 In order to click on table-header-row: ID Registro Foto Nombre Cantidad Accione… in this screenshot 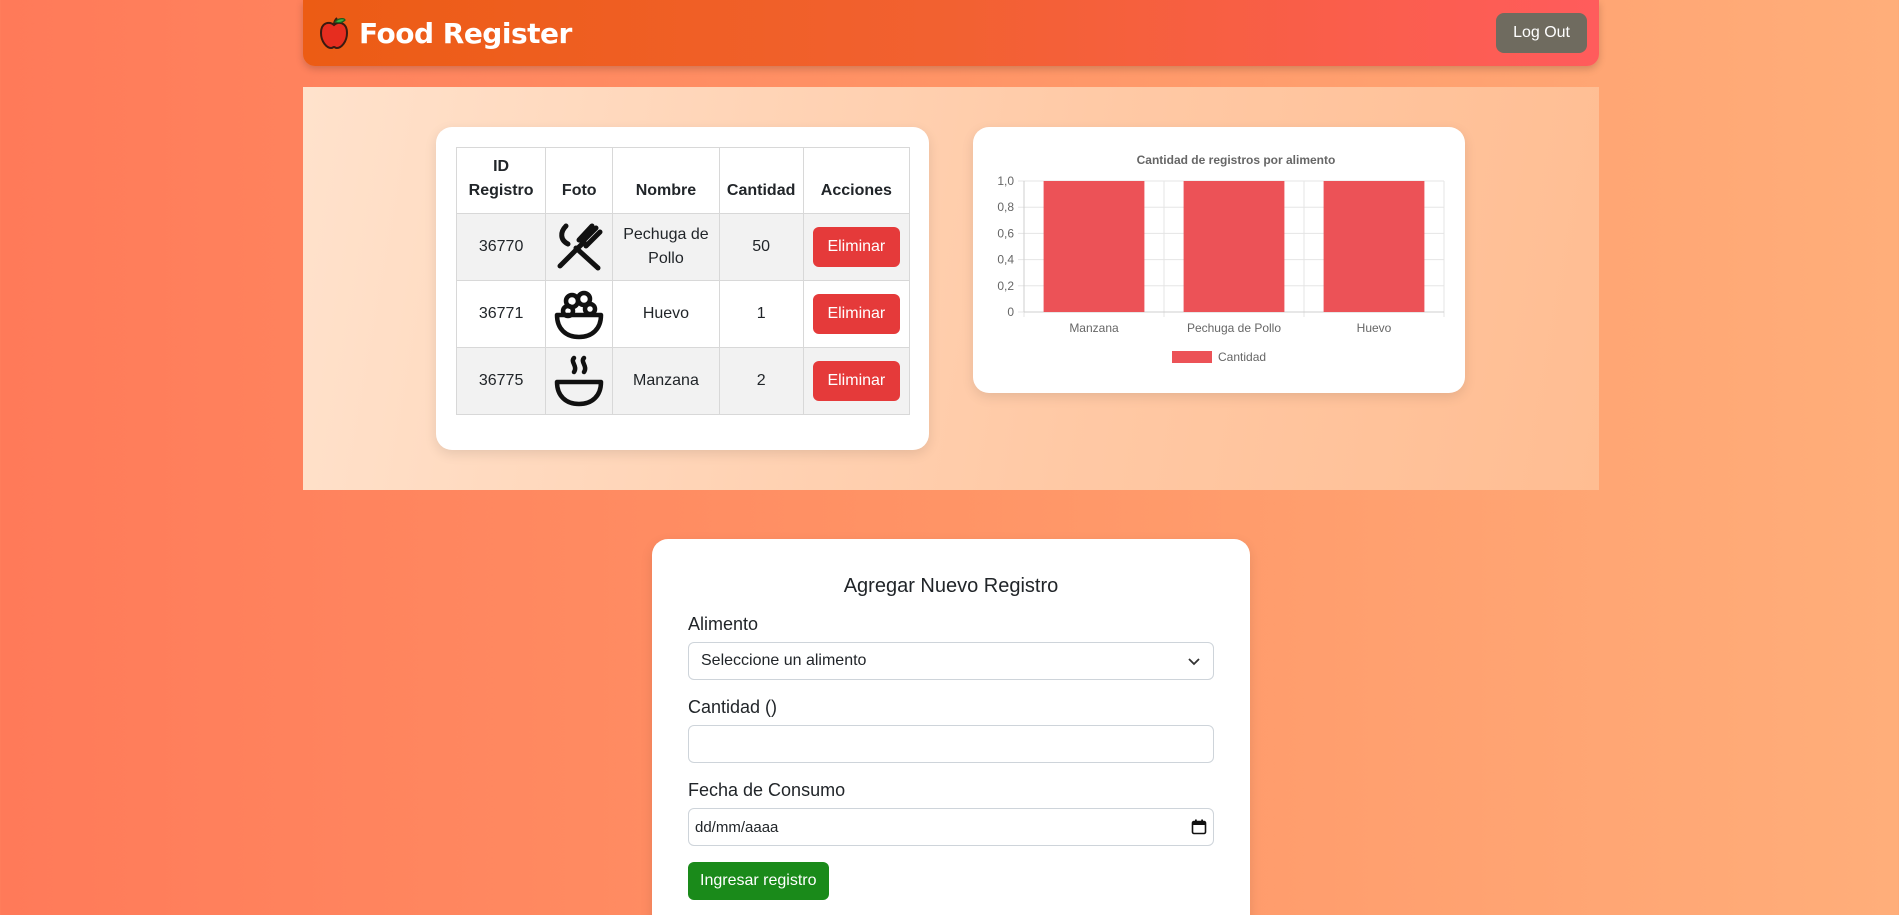, I will do `click(683, 180)`.